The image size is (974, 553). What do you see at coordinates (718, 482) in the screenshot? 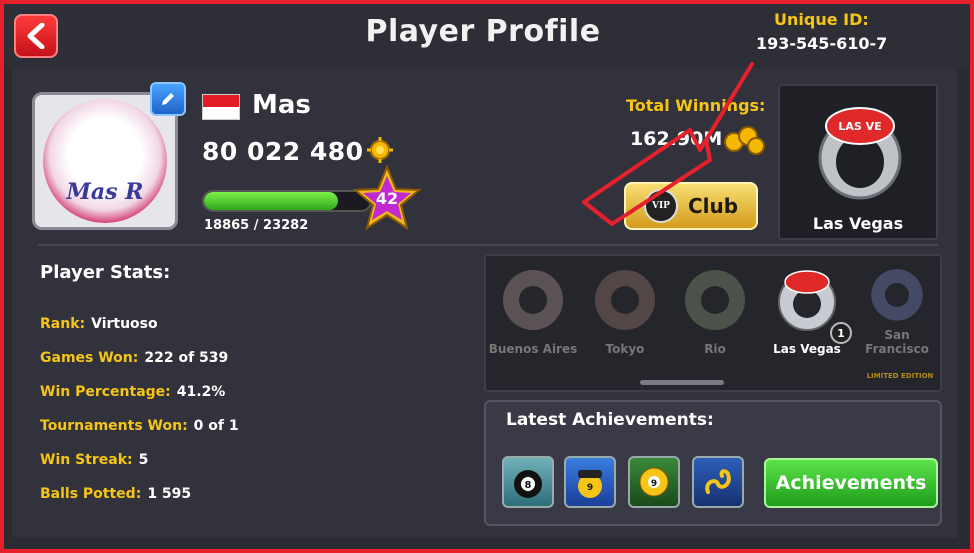
I see `achievement-dragon-icon` at bounding box center [718, 482].